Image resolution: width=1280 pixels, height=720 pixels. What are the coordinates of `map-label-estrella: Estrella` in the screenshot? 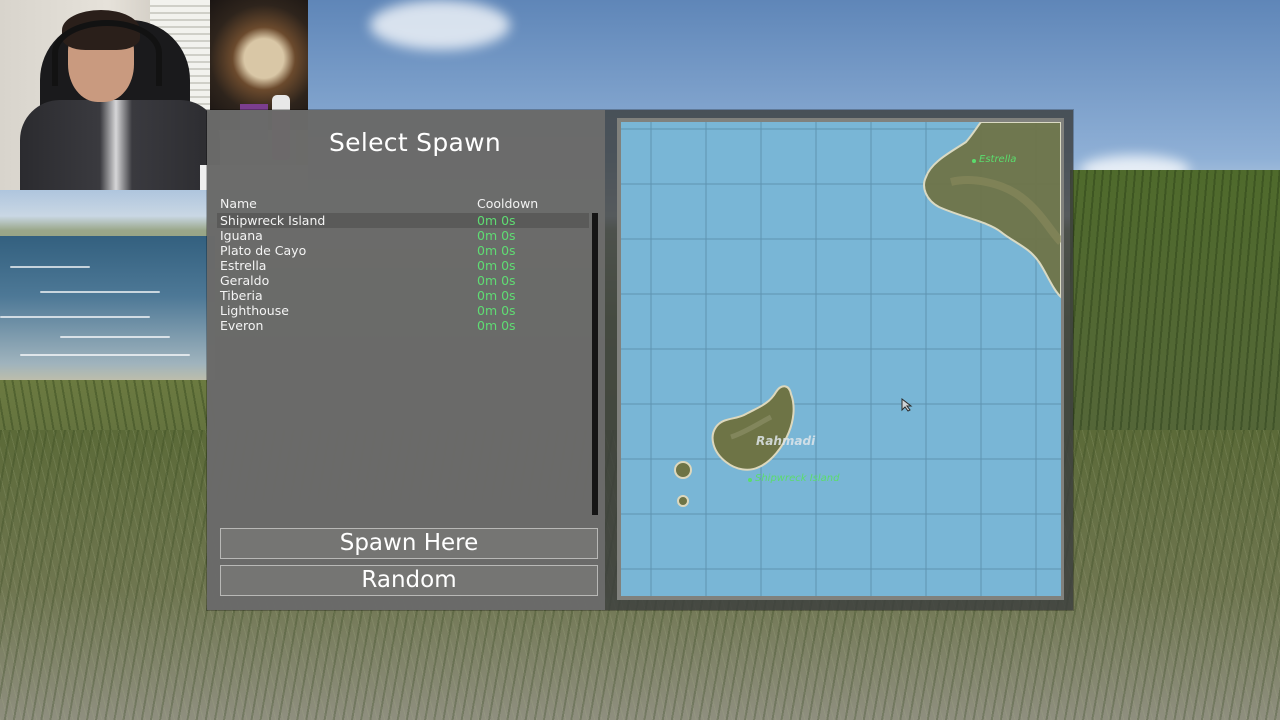 It's located at (997, 159).